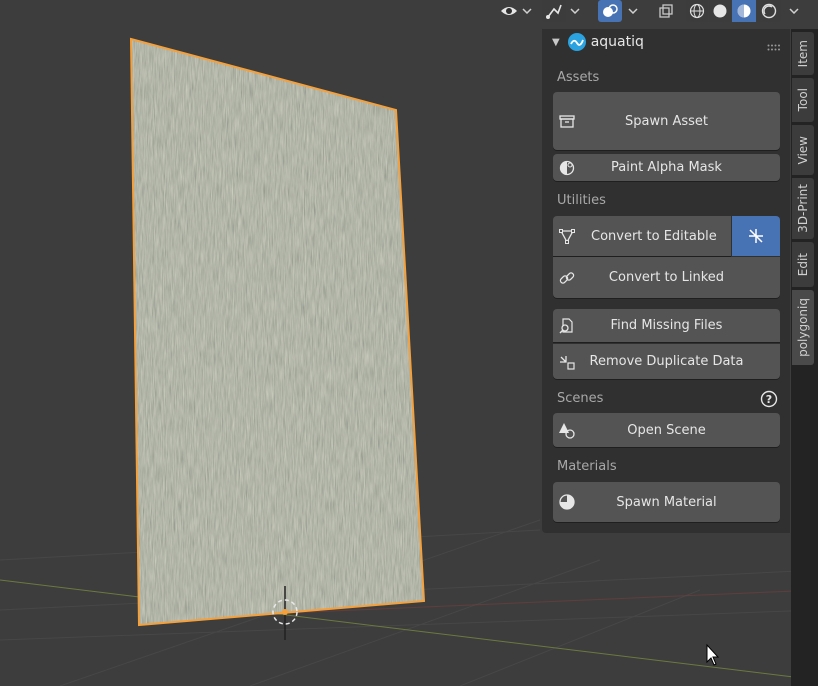 This screenshot has height=686, width=818. Describe the element at coordinates (567, 362) in the screenshot. I see `remove-duplicates-icon` at that location.